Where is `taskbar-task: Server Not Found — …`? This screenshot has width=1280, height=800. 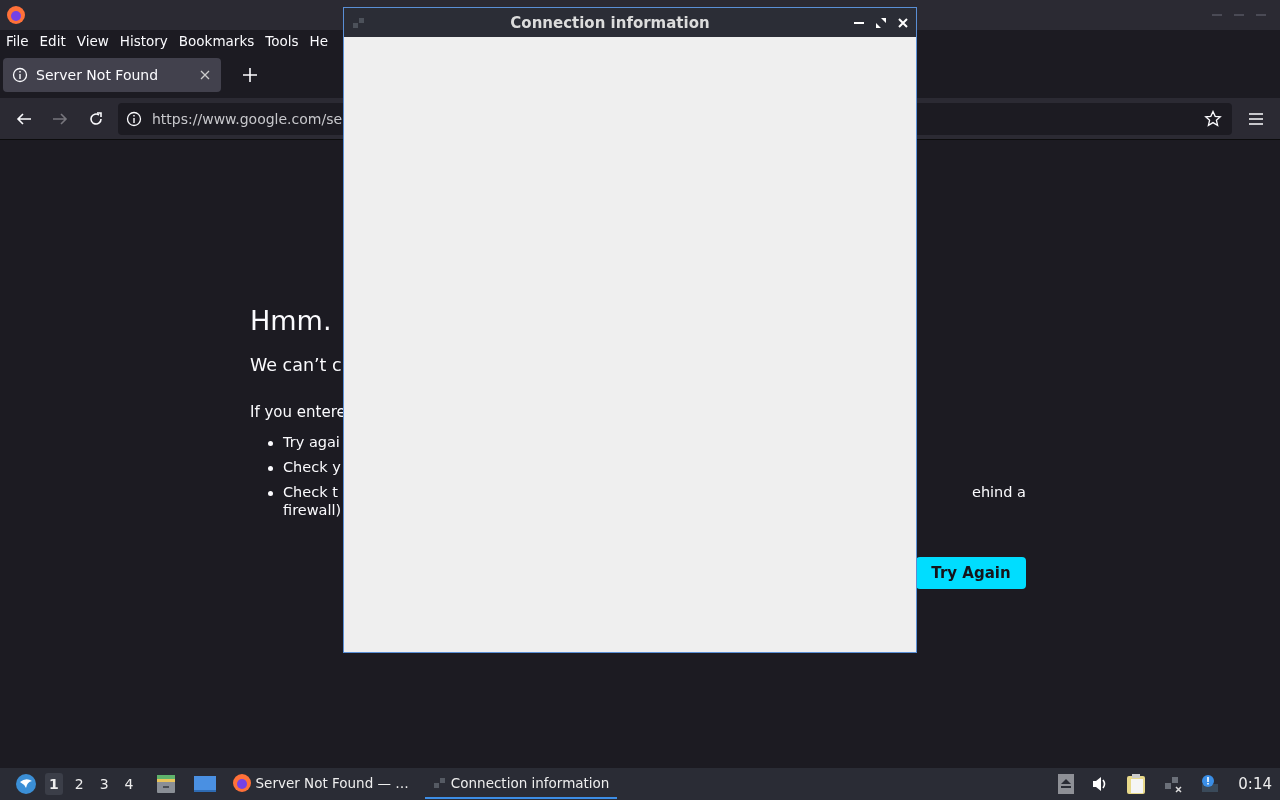 taskbar-task: Server Not Found — … is located at coordinates (320, 784).